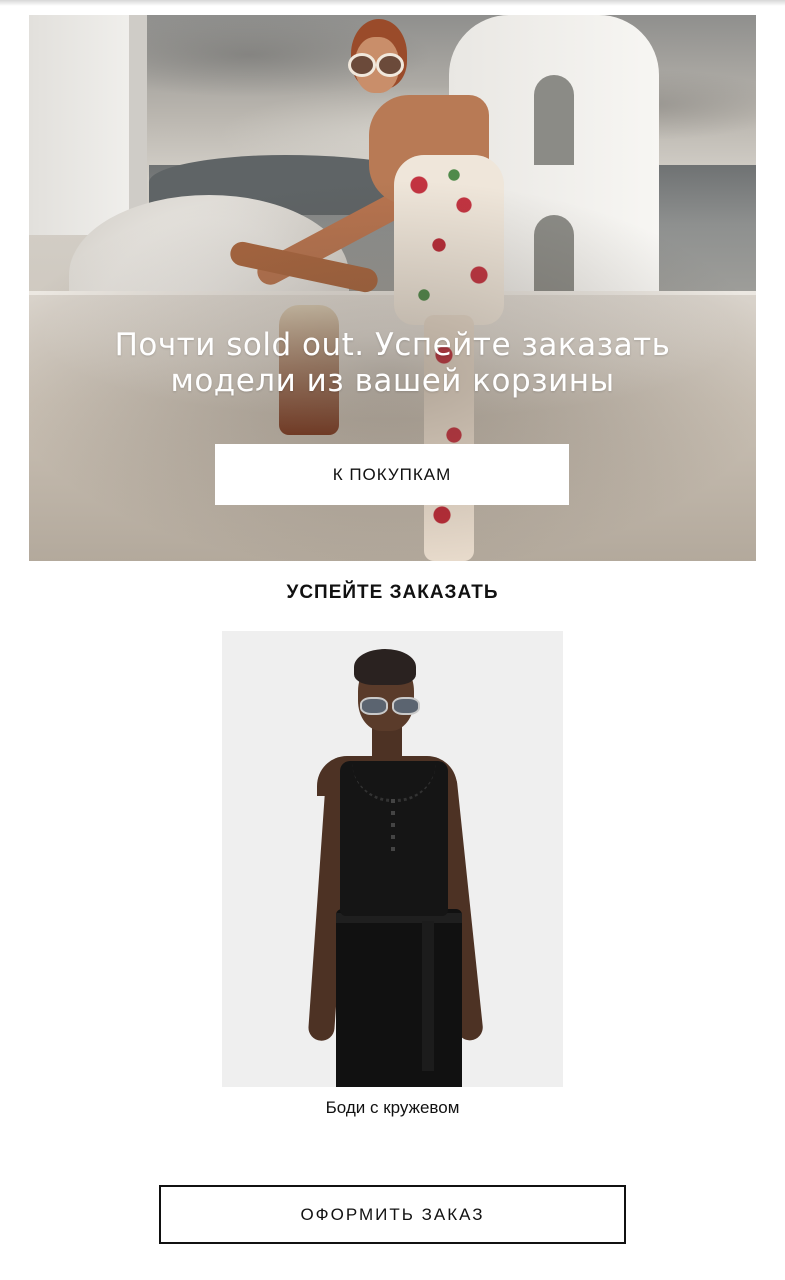 The width and height of the screenshot is (785, 1280). I want to click on shop-now-button: К ПОКУПКАМ, so click(392, 474).